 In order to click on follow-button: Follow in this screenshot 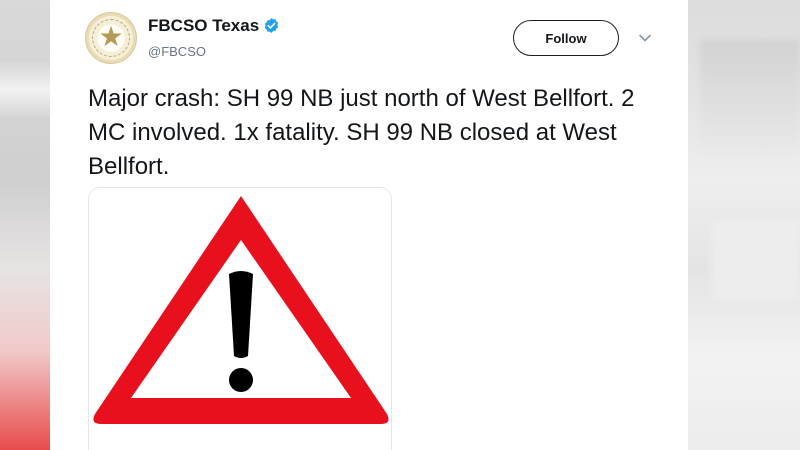, I will do `click(566, 38)`.